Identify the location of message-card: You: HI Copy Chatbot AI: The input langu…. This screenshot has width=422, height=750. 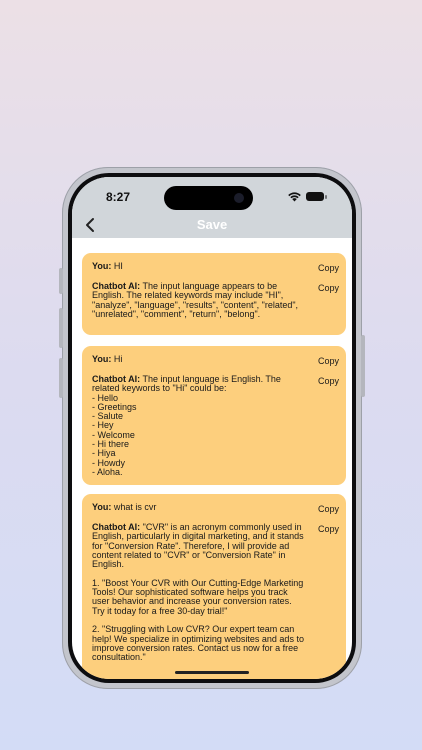
(214, 294).